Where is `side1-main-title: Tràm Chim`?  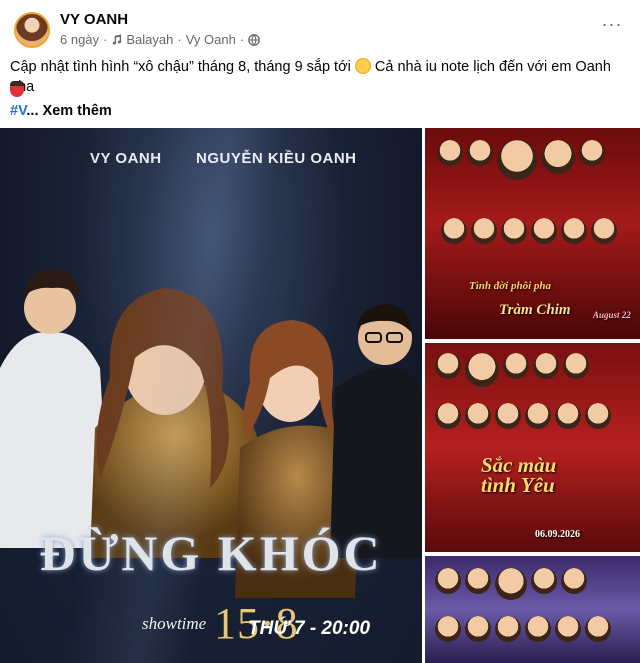
side1-main-title: Tràm Chim is located at coordinates (535, 310).